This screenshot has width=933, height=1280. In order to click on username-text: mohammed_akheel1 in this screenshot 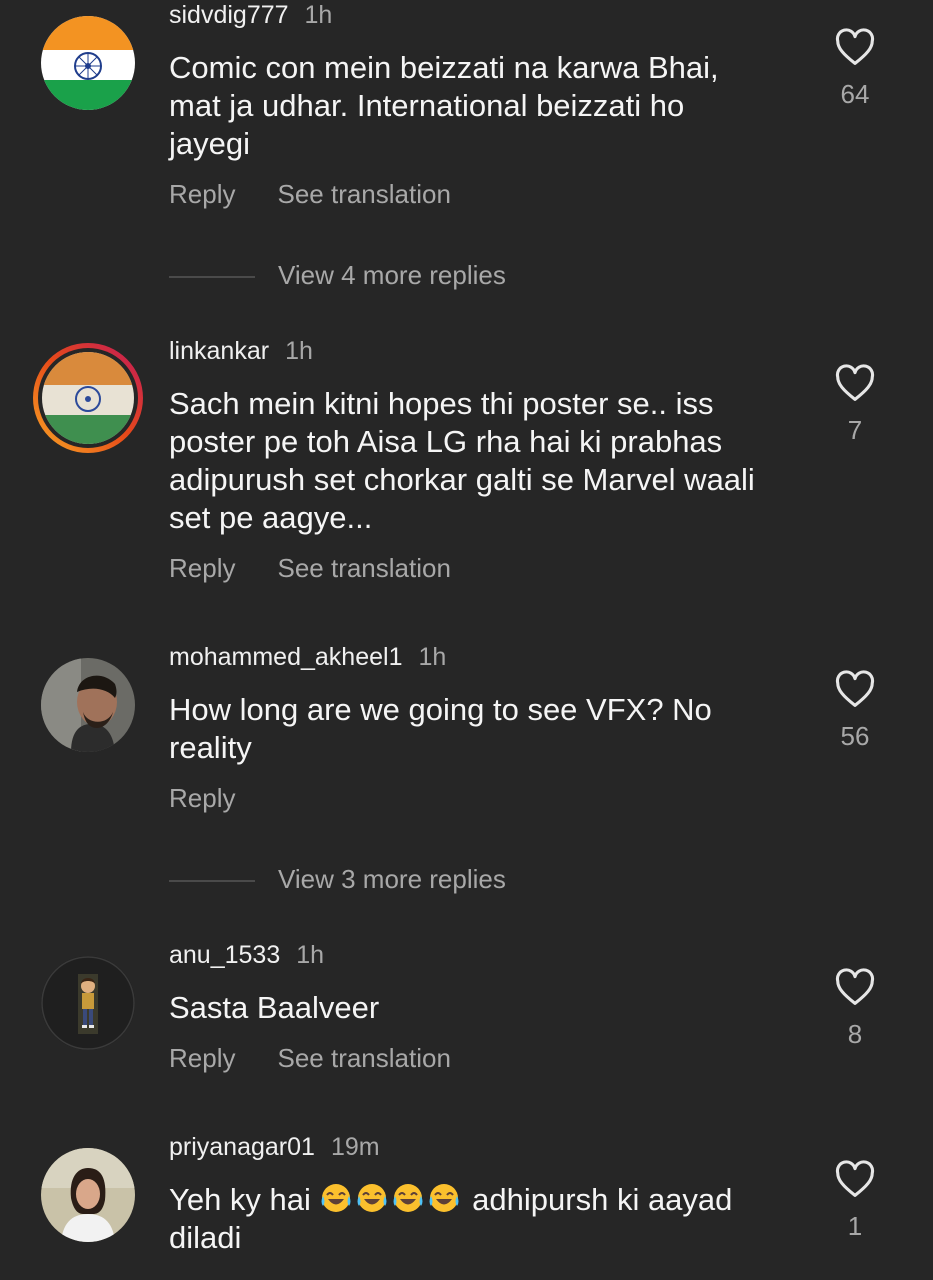, I will do `click(285, 657)`.